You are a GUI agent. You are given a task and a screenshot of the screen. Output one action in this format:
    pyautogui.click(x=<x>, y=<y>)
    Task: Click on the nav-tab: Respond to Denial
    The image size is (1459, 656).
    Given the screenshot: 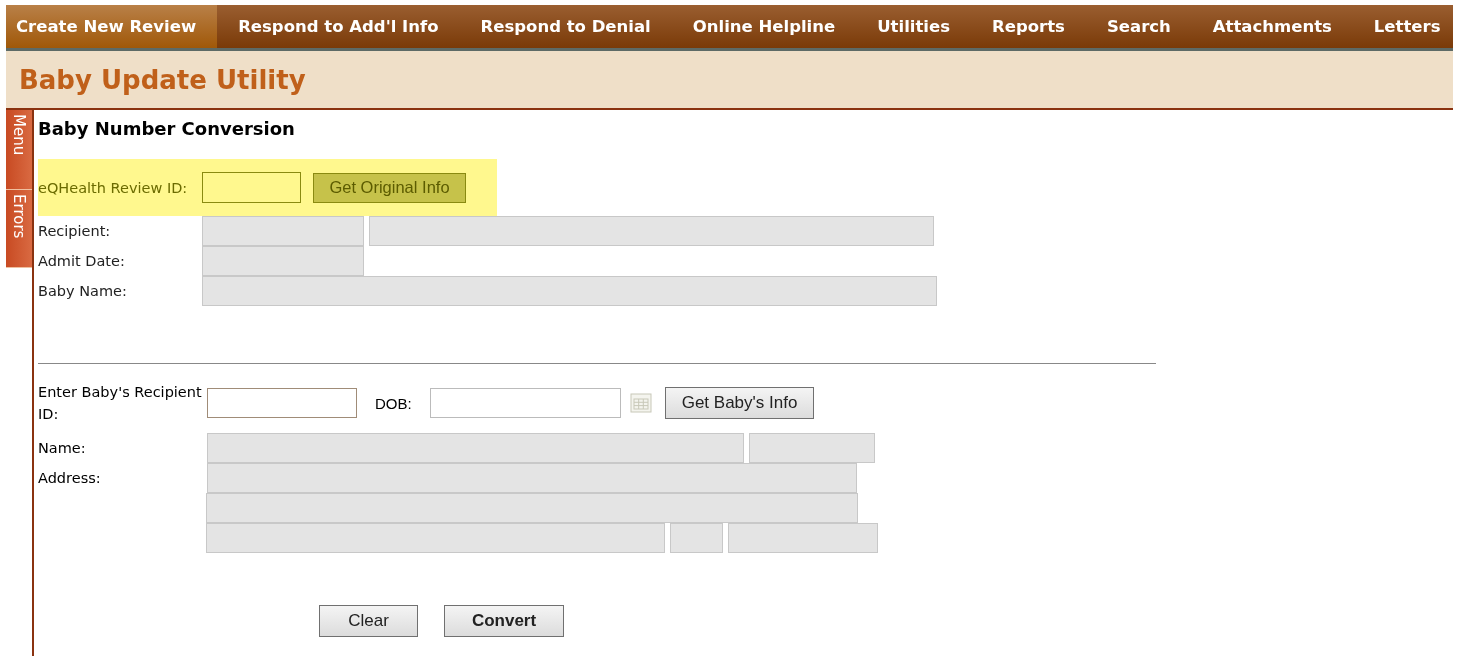 What is the action you would take?
    pyautogui.click(x=571, y=26)
    